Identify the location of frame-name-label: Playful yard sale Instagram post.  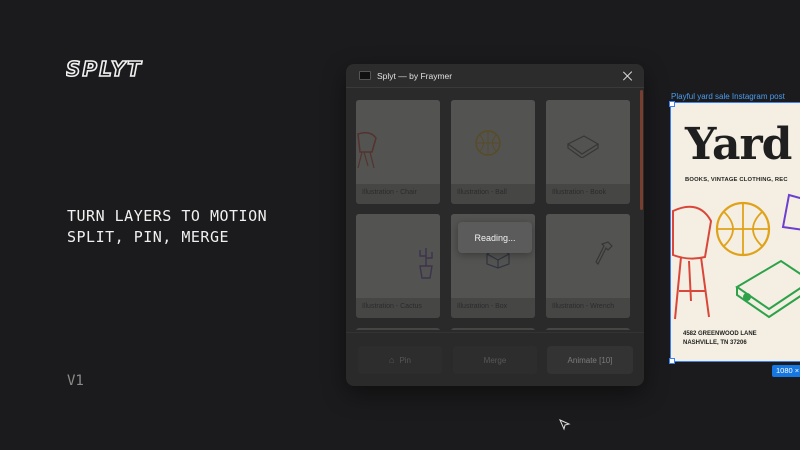
(728, 96).